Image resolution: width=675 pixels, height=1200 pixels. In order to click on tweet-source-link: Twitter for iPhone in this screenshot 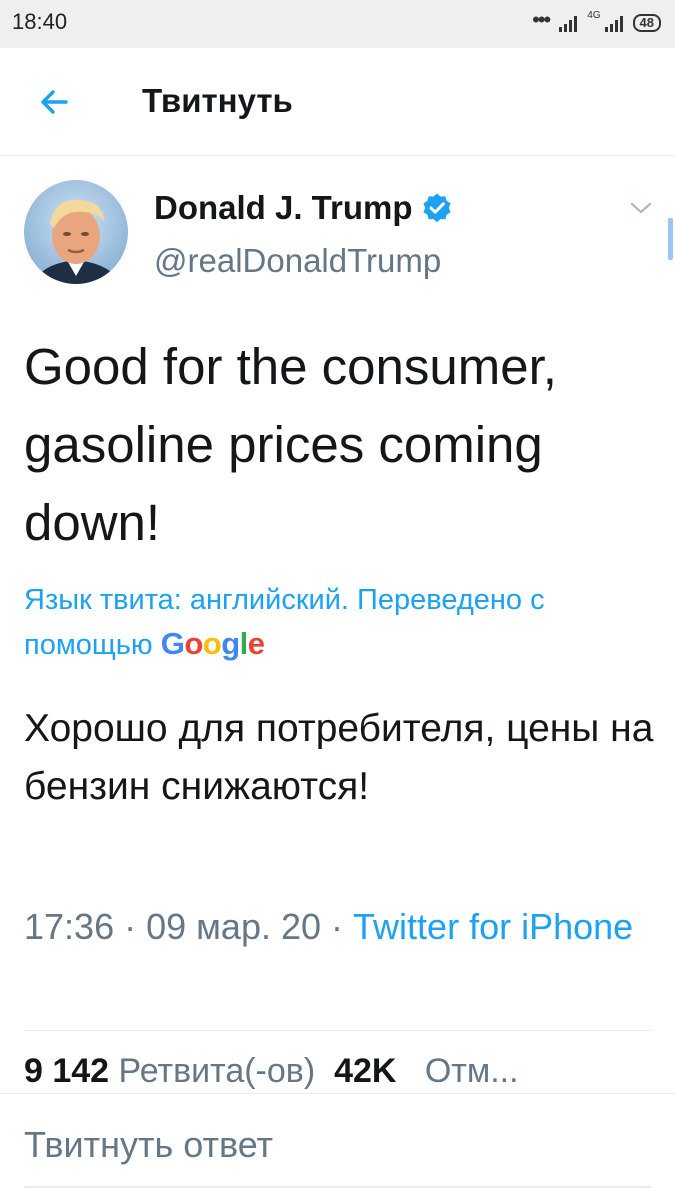, I will do `click(493, 926)`.